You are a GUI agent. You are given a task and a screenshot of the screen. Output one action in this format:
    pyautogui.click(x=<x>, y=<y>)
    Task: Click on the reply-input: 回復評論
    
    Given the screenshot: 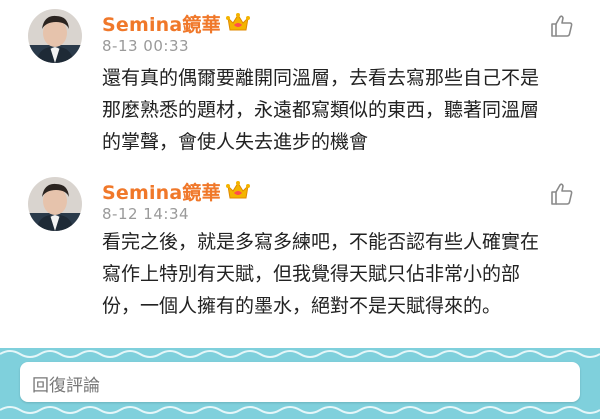 What is the action you would take?
    pyautogui.click(x=300, y=382)
    